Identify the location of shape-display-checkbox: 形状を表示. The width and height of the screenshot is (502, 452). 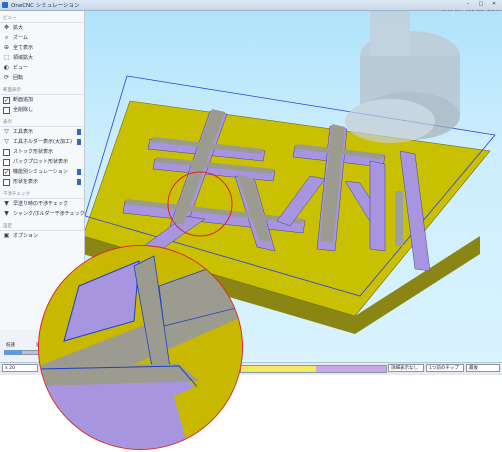
(42, 182).